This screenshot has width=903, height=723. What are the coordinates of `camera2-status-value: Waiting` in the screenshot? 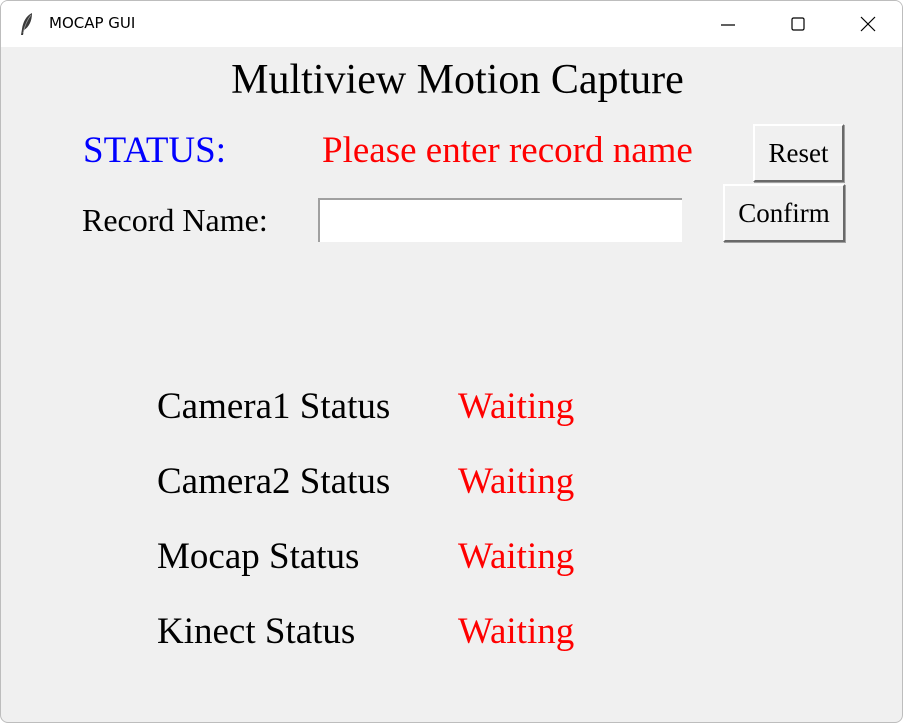 It's located at (516, 481).